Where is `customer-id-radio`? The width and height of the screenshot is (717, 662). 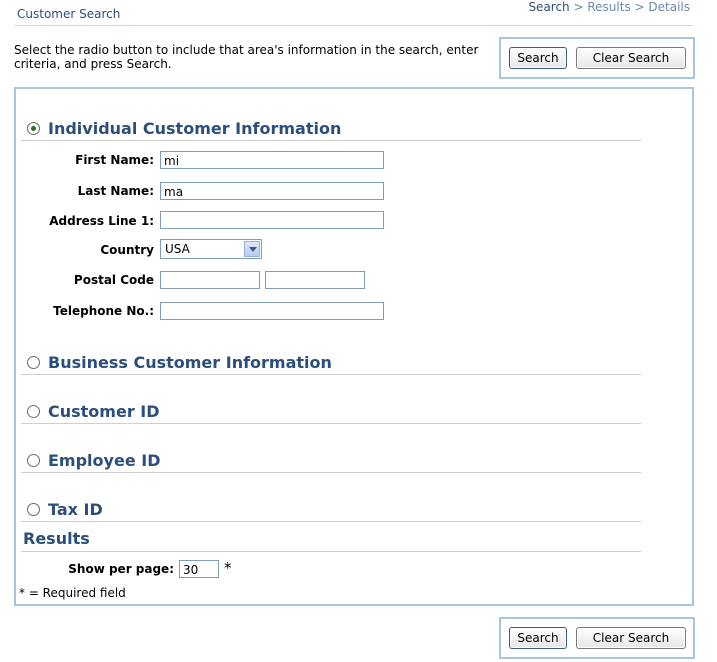 customer-id-radio is located at coordinates (33, 411).